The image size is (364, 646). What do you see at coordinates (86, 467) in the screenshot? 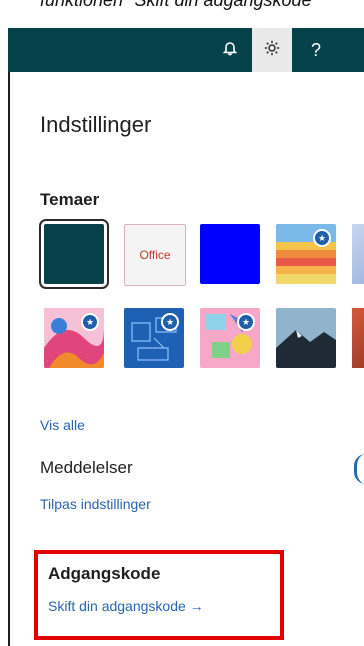
I see `notifications-label: Meddelelser` at bounding box center [86, 467].